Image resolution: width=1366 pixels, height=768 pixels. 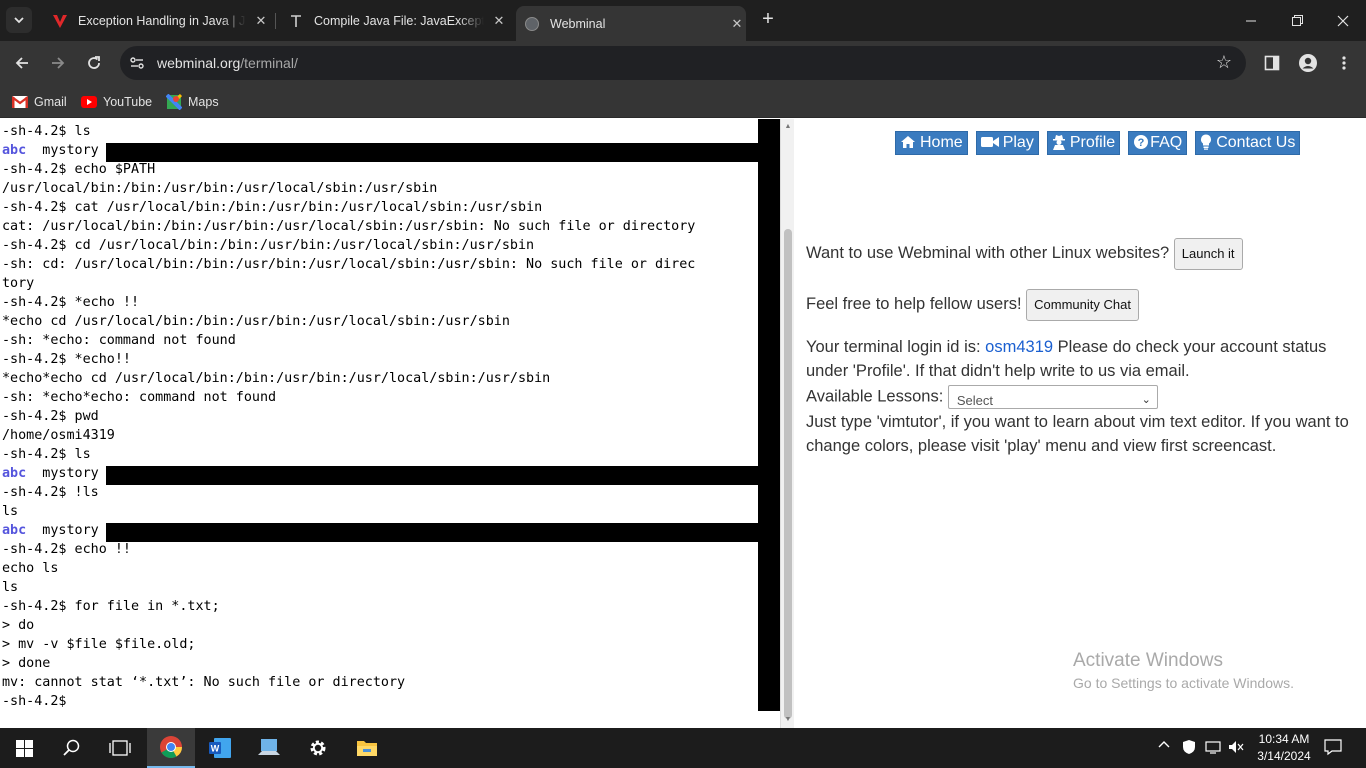 What do you see at coordinates (394, 21) in the screenshot?
I see `tab-compile-java: Compile Java File: JavaException ✕` at bounding box center [394, 21].